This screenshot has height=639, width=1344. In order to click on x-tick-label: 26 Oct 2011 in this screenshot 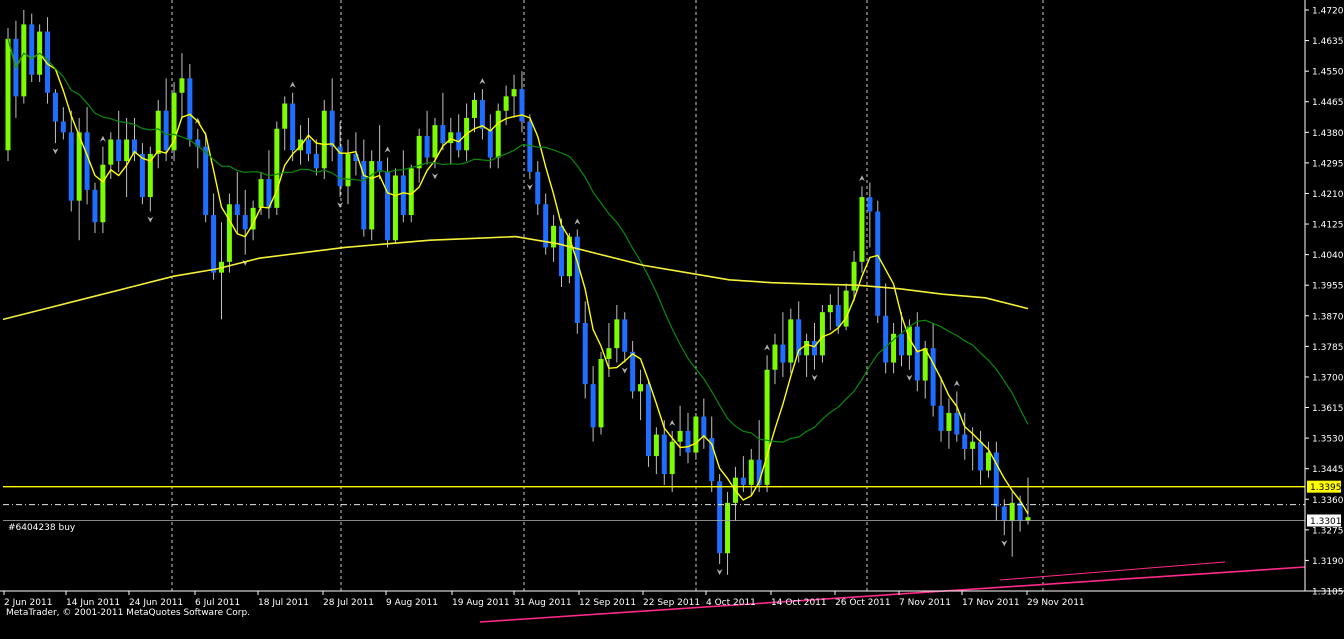, I will do `click(863, 603)`.